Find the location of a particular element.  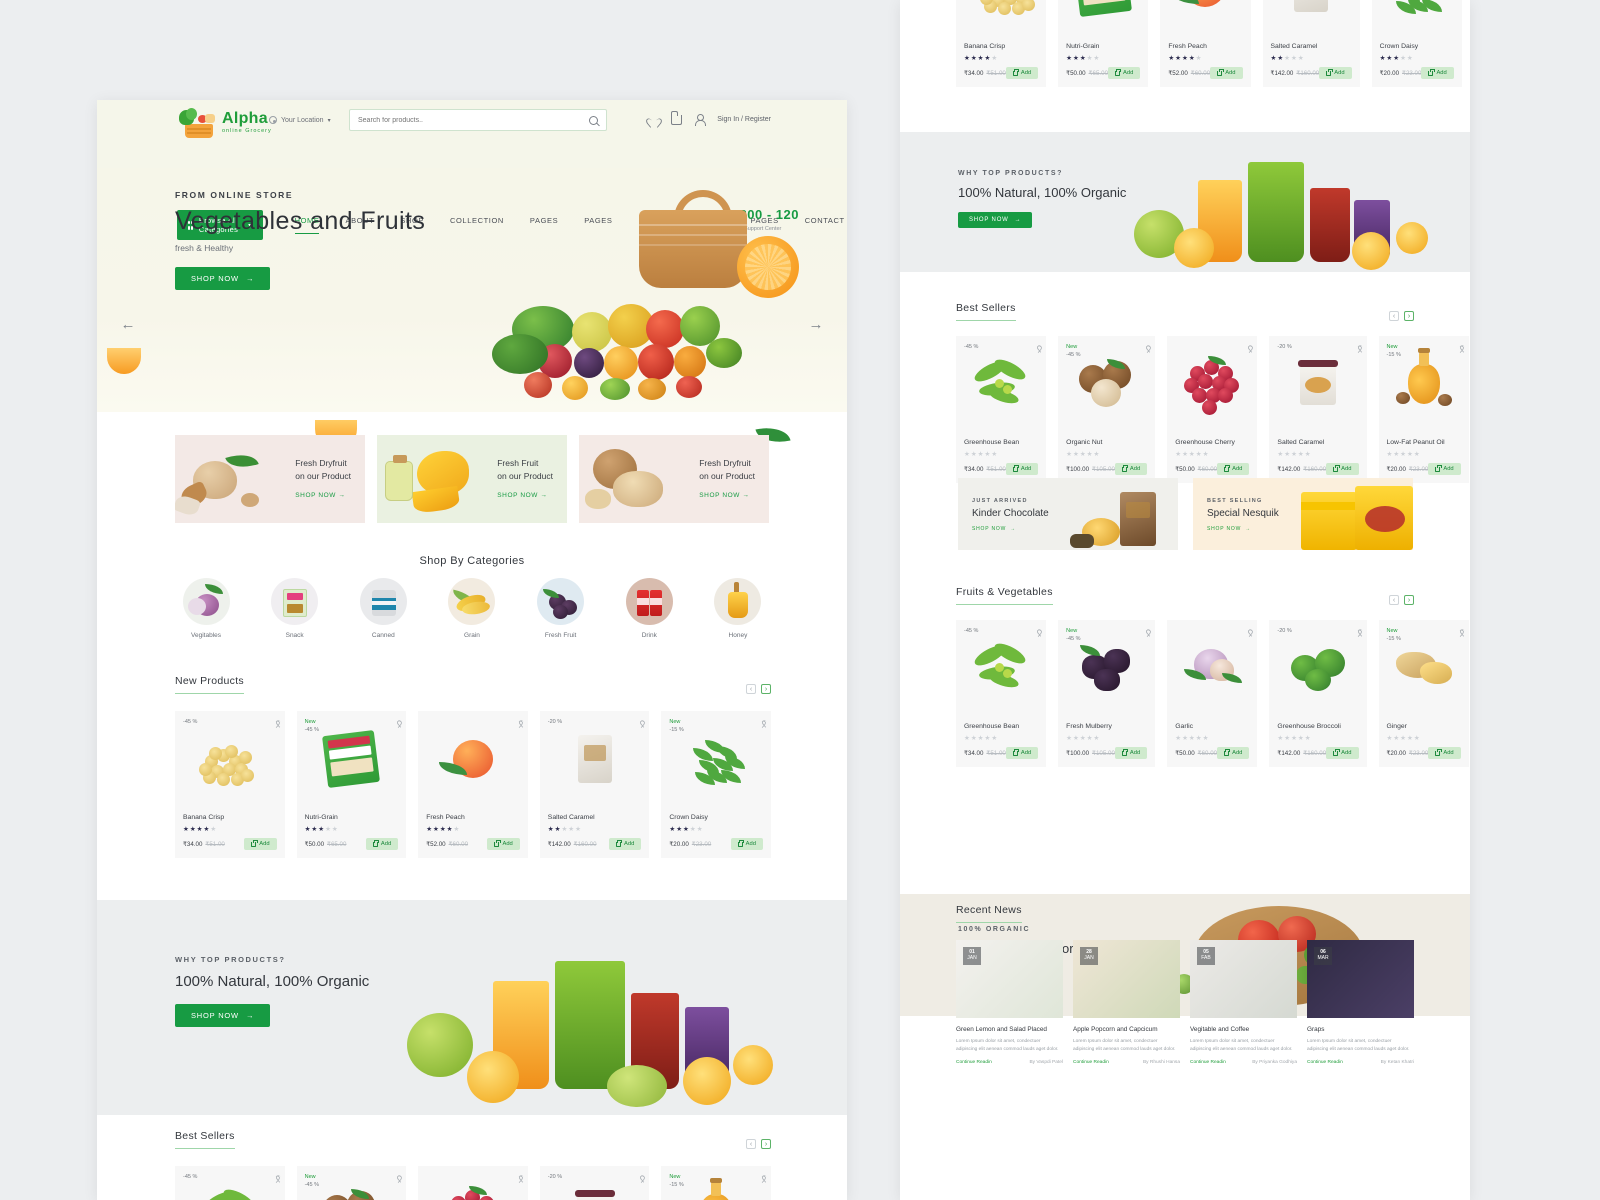

search-icon is located at coordinates (593, 120).